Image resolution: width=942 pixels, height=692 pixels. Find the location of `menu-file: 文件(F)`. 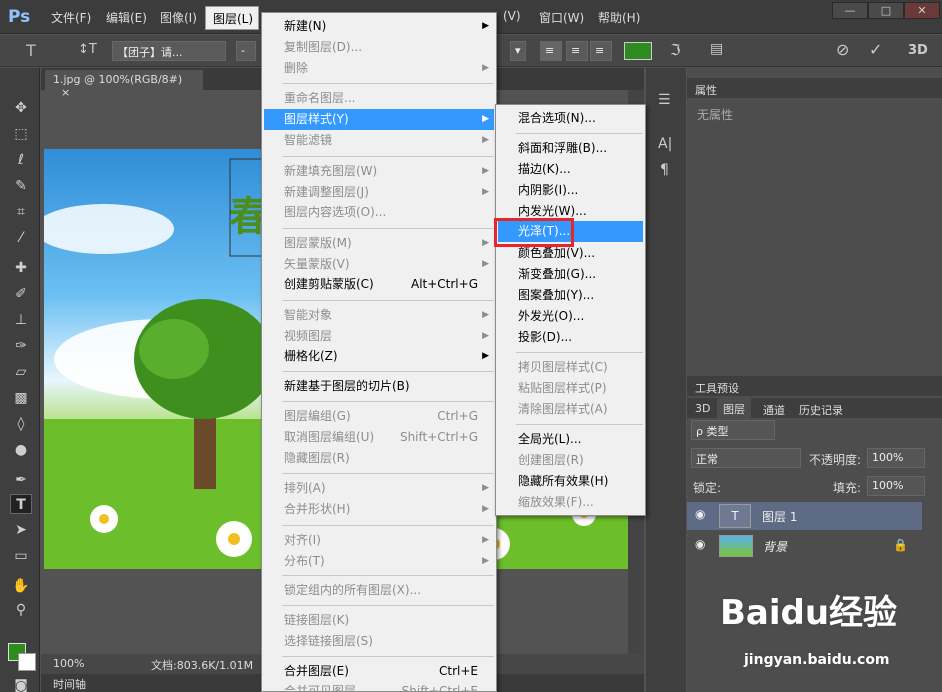

menu-file: 文件(F) is located at coordinates (71, 17).